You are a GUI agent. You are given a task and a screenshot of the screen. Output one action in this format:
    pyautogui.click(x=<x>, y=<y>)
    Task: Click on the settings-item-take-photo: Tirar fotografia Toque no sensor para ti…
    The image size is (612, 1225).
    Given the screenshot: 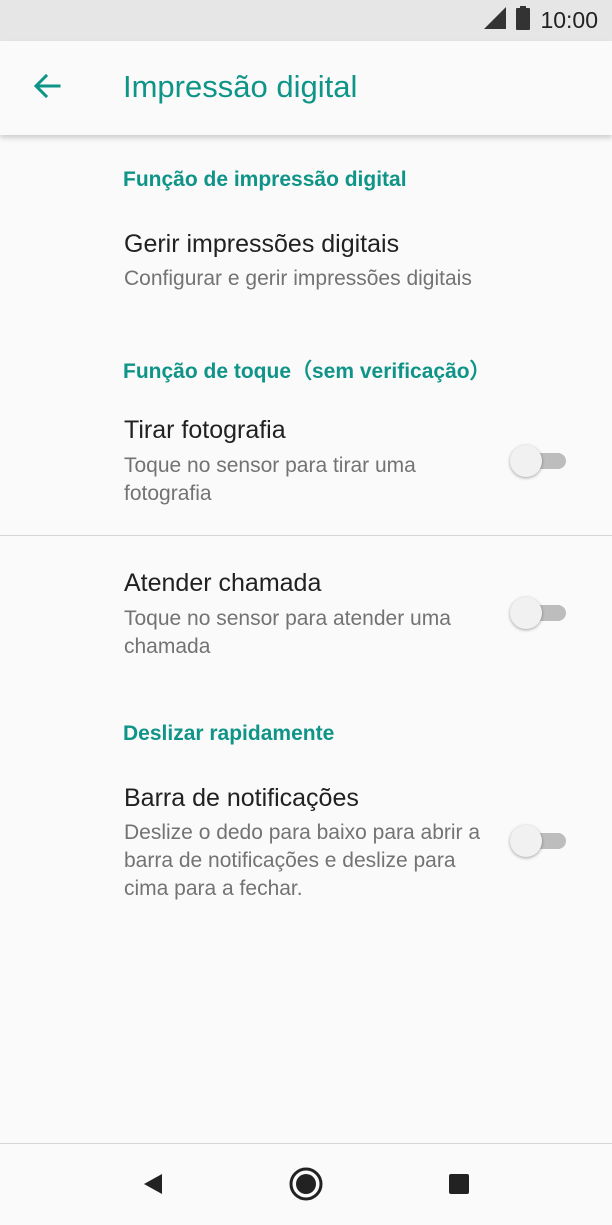 What is the action you would take?
    pyautogui.click(x=306, y=465)
    